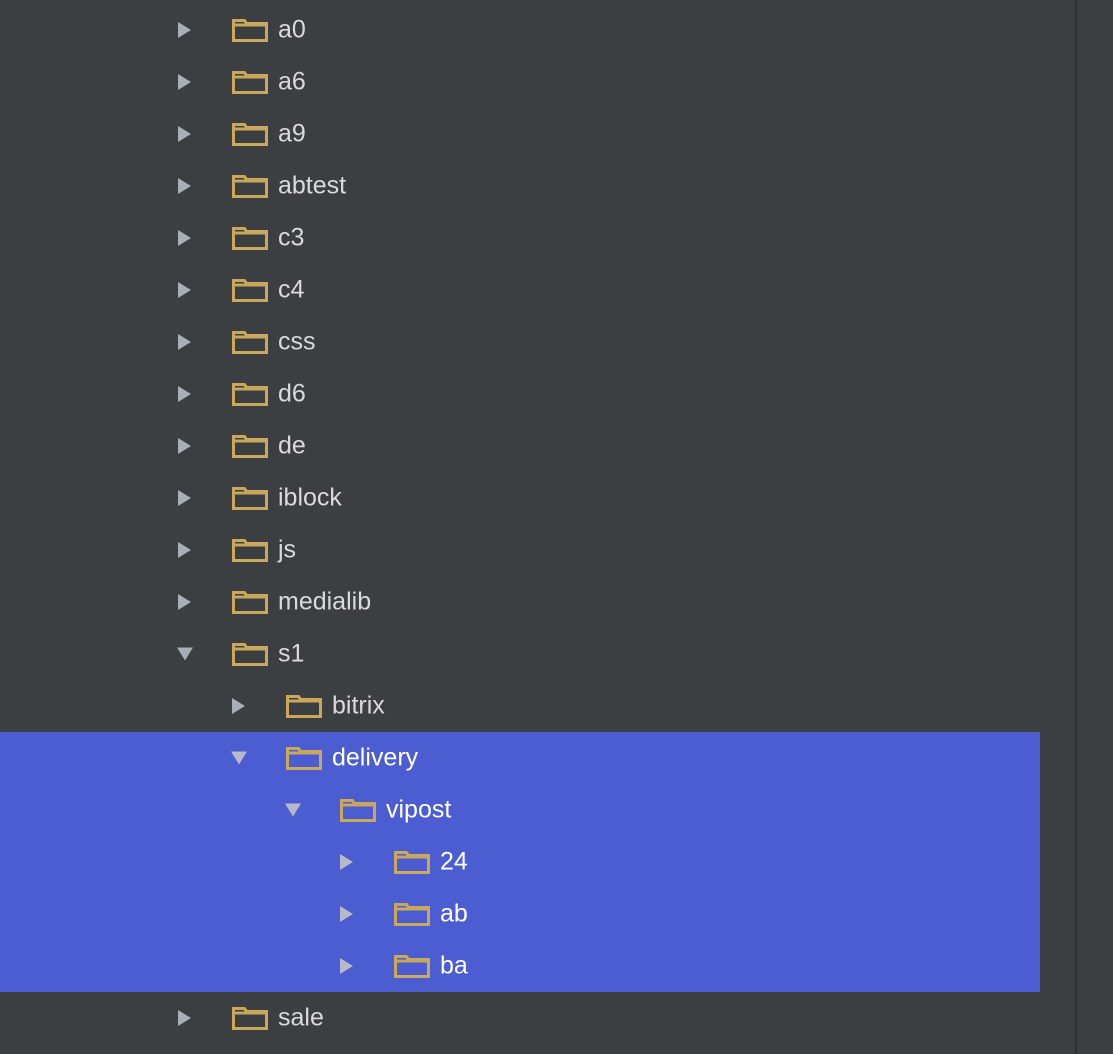  What do you see at coordinates (1095, 527) in the screenshot?
I see `right-panel` at bounding box center [1095, 527].